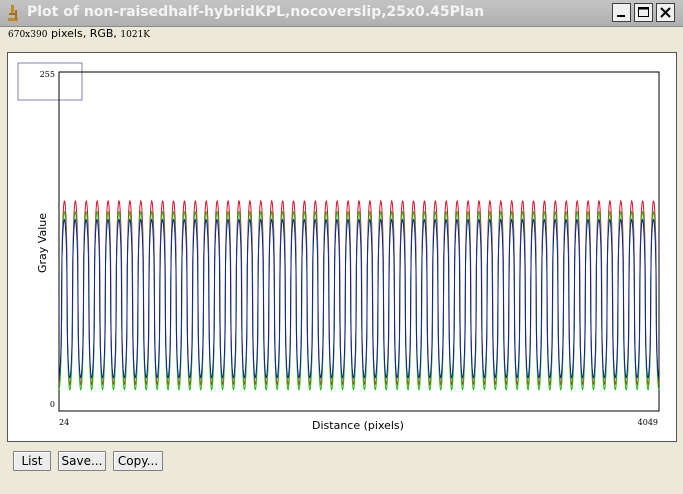  I want to click on y-tick-min: 0, so click(52, 404).